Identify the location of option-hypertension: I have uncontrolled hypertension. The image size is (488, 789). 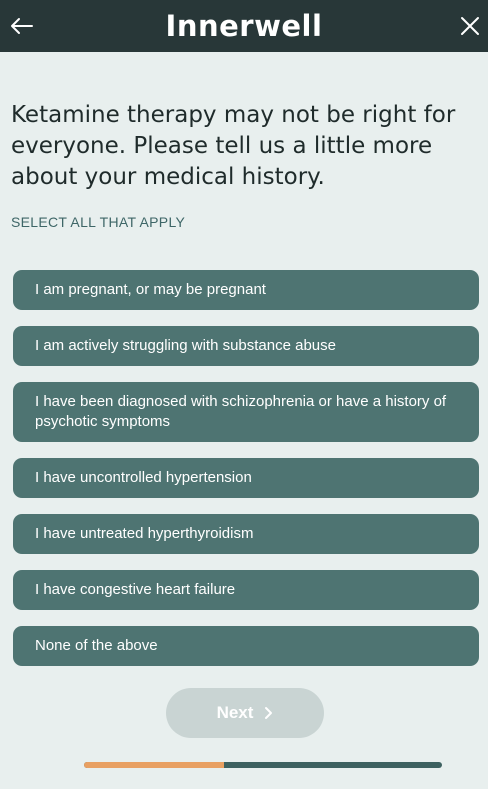
(246, 478).